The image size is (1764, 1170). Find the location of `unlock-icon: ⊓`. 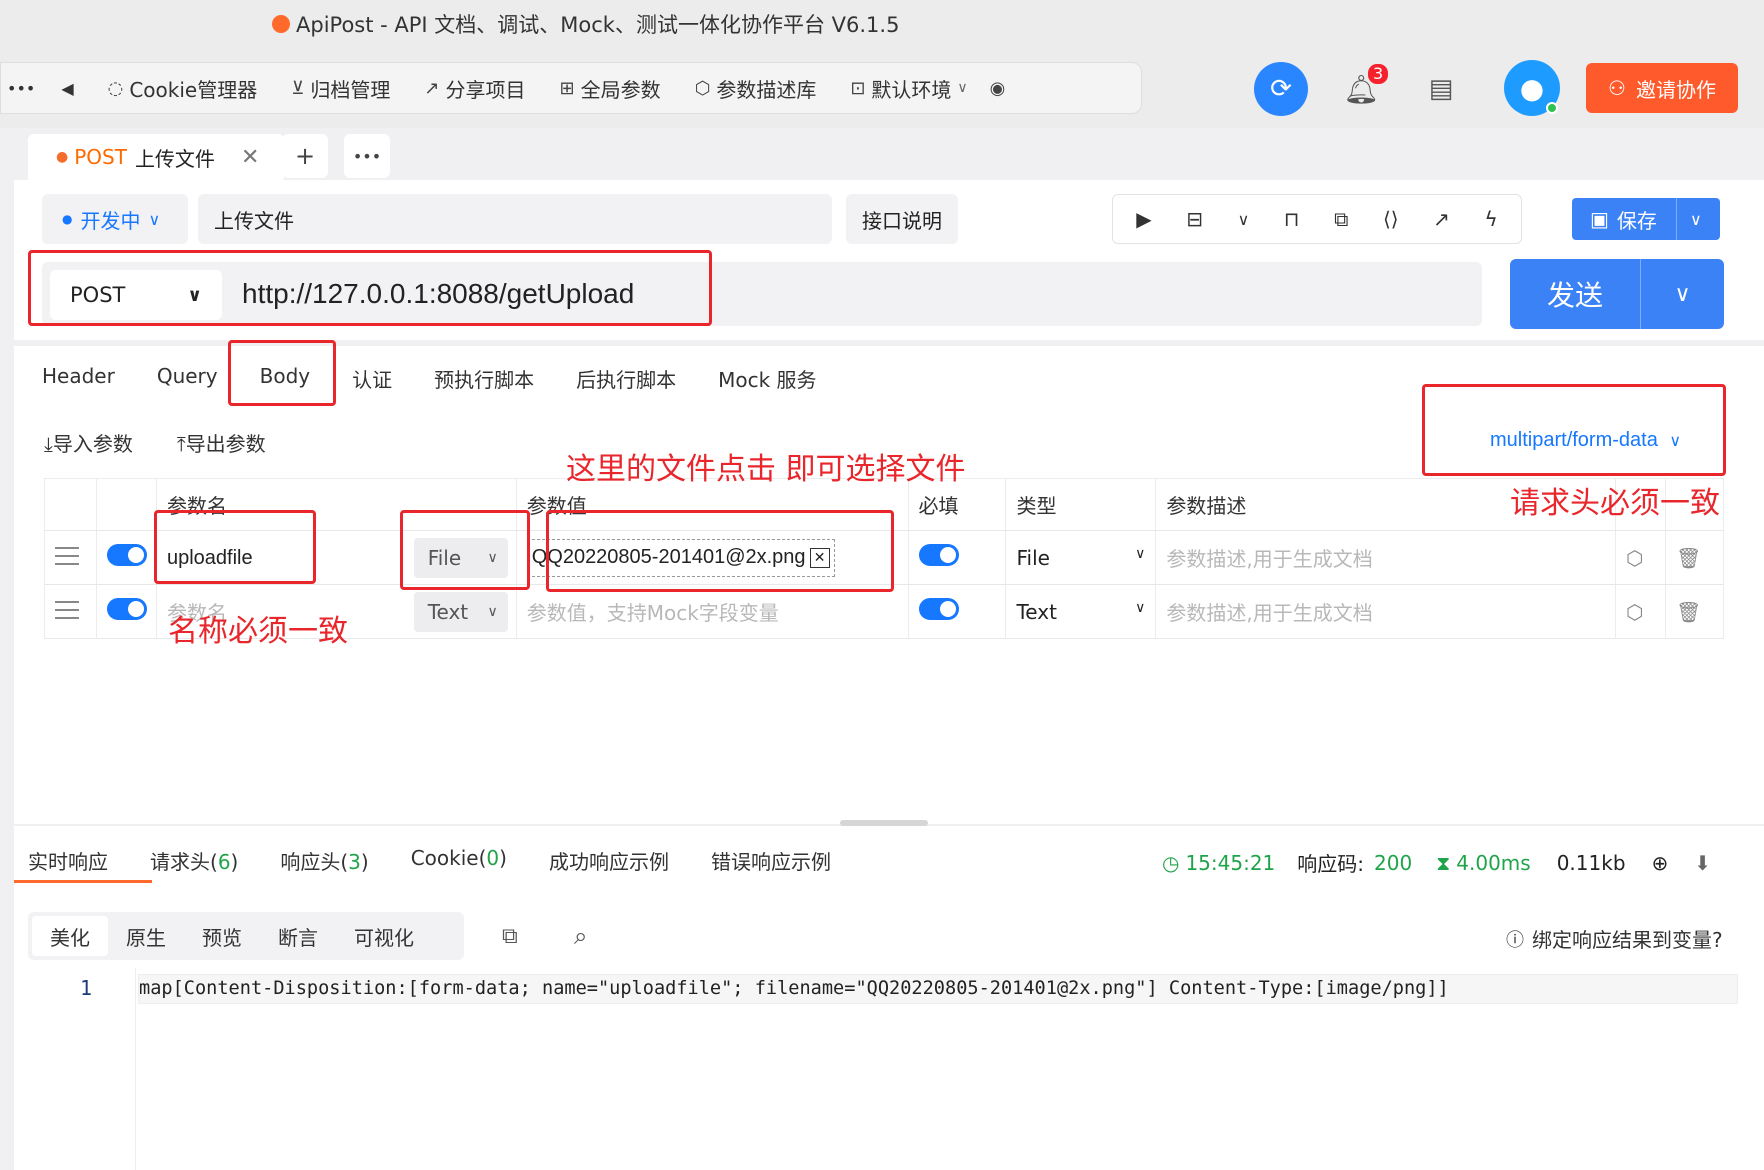

unlock-icon: ⊓ is located at coordinates (1292, 219).